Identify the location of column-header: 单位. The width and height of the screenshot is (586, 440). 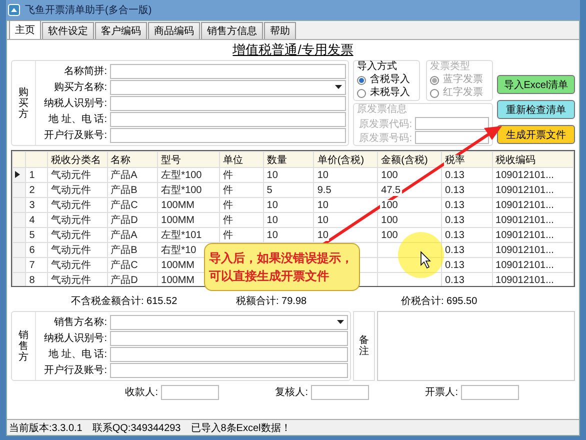
(241, 160).